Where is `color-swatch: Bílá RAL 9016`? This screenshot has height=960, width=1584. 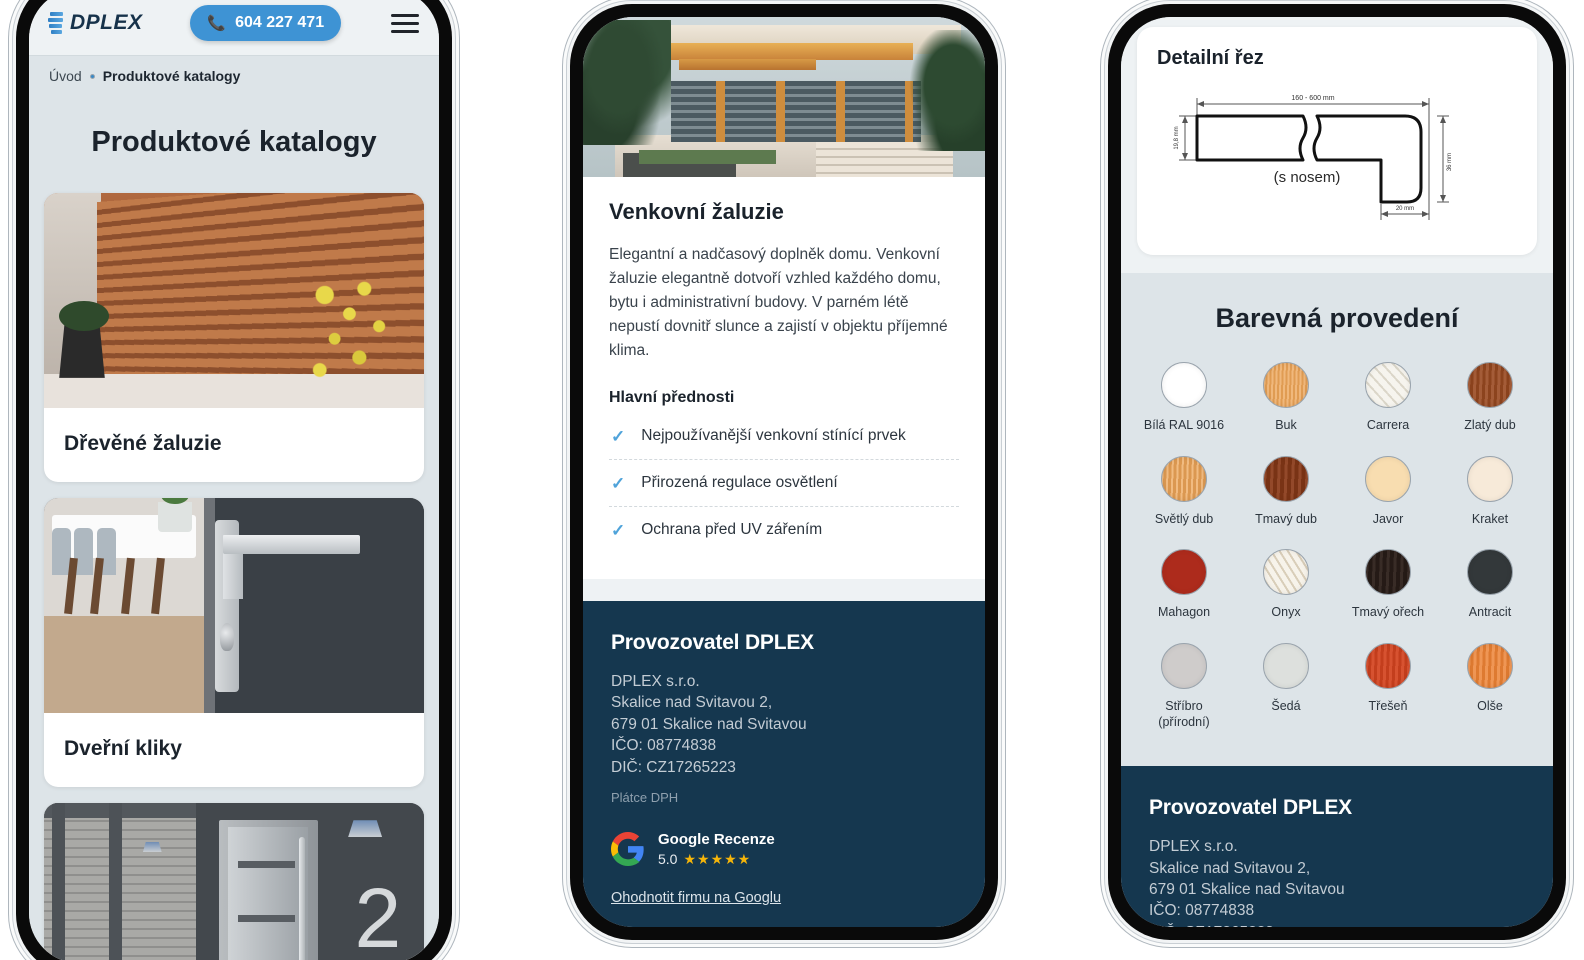 color-swatch: Bílá RAL 9016 is located at coordinates (1184, 400).